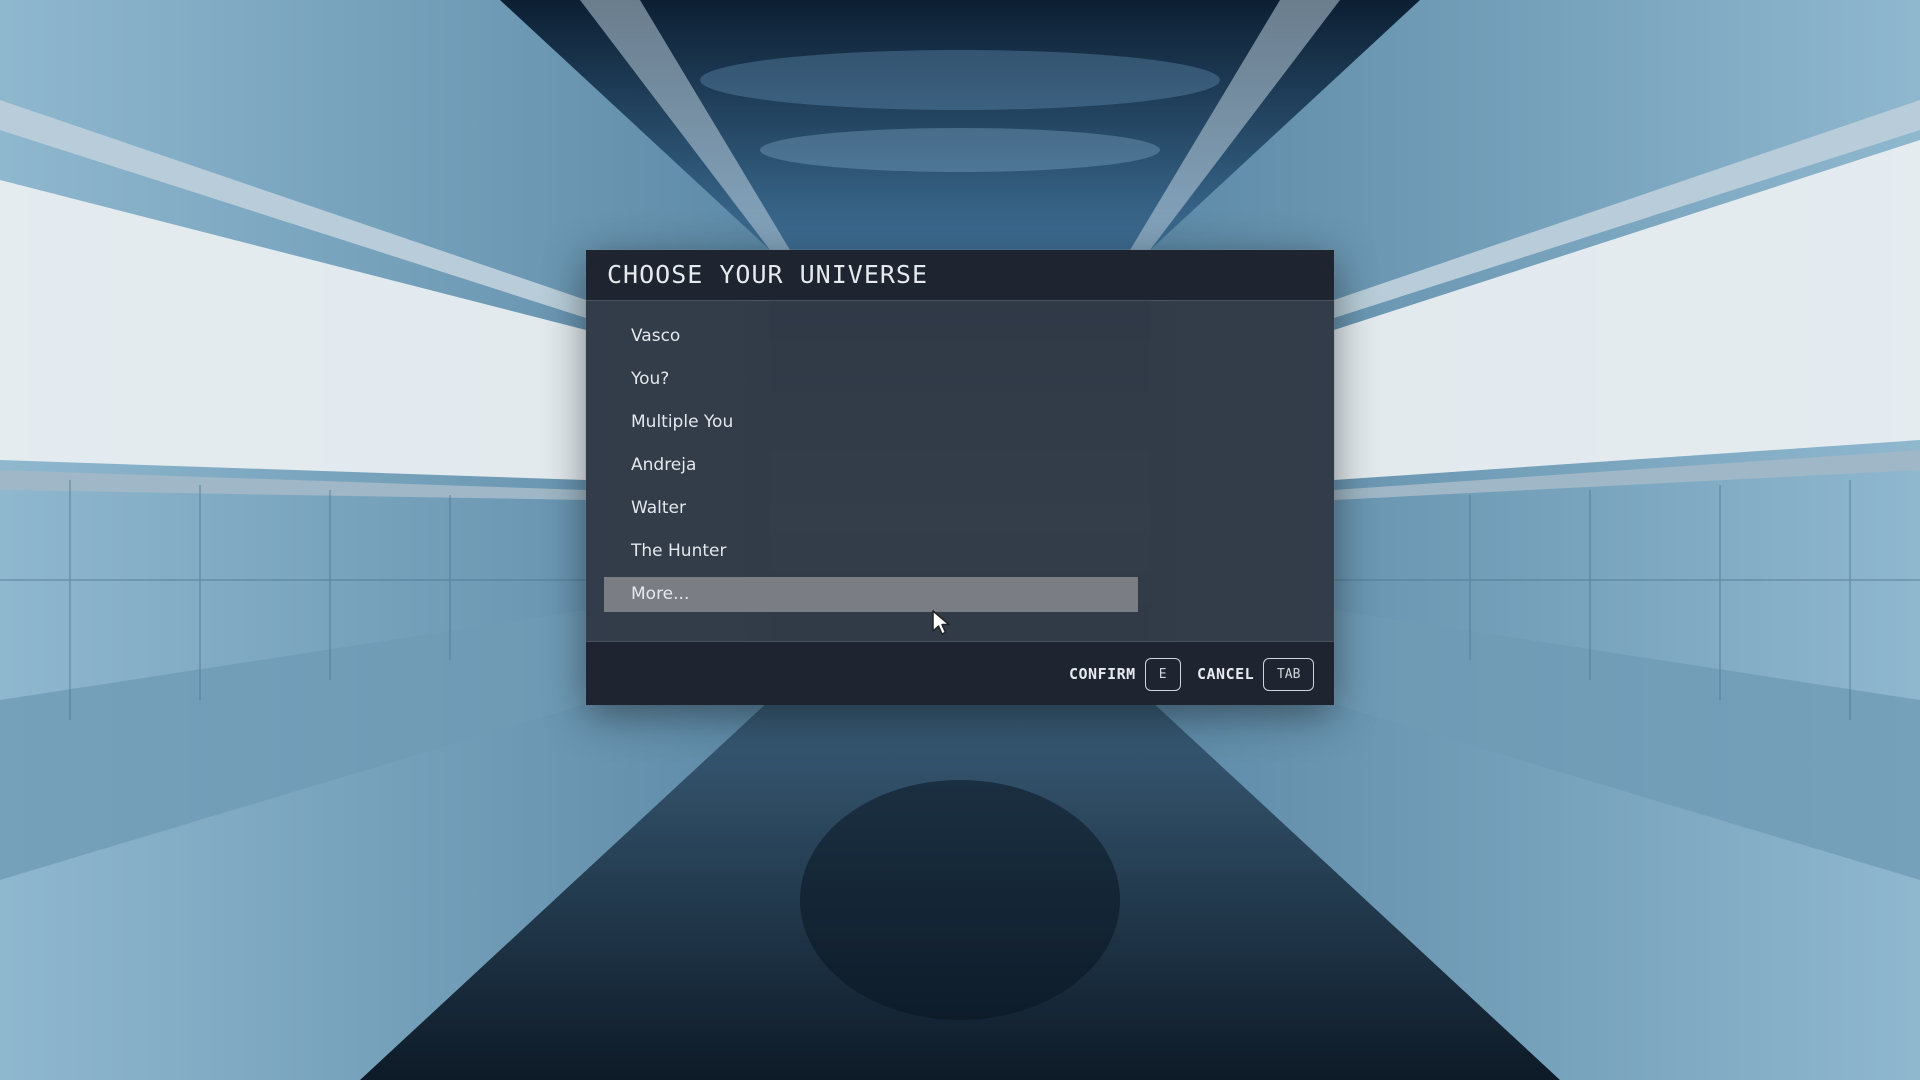  Describe the element at coordinates (871, 379) in the screenshot. I see `option-you: You?` at that location.